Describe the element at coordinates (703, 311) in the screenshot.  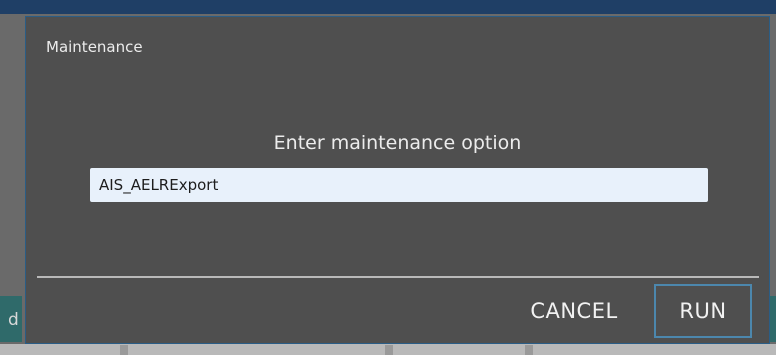
I see `run-button: RUN` at that location.